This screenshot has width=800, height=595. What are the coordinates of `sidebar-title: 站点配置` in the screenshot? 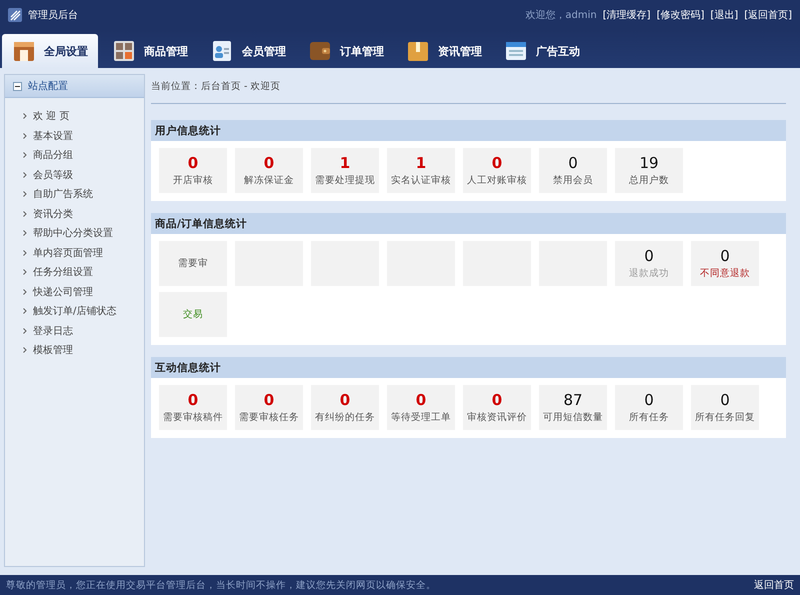 It's located at (48, 86).